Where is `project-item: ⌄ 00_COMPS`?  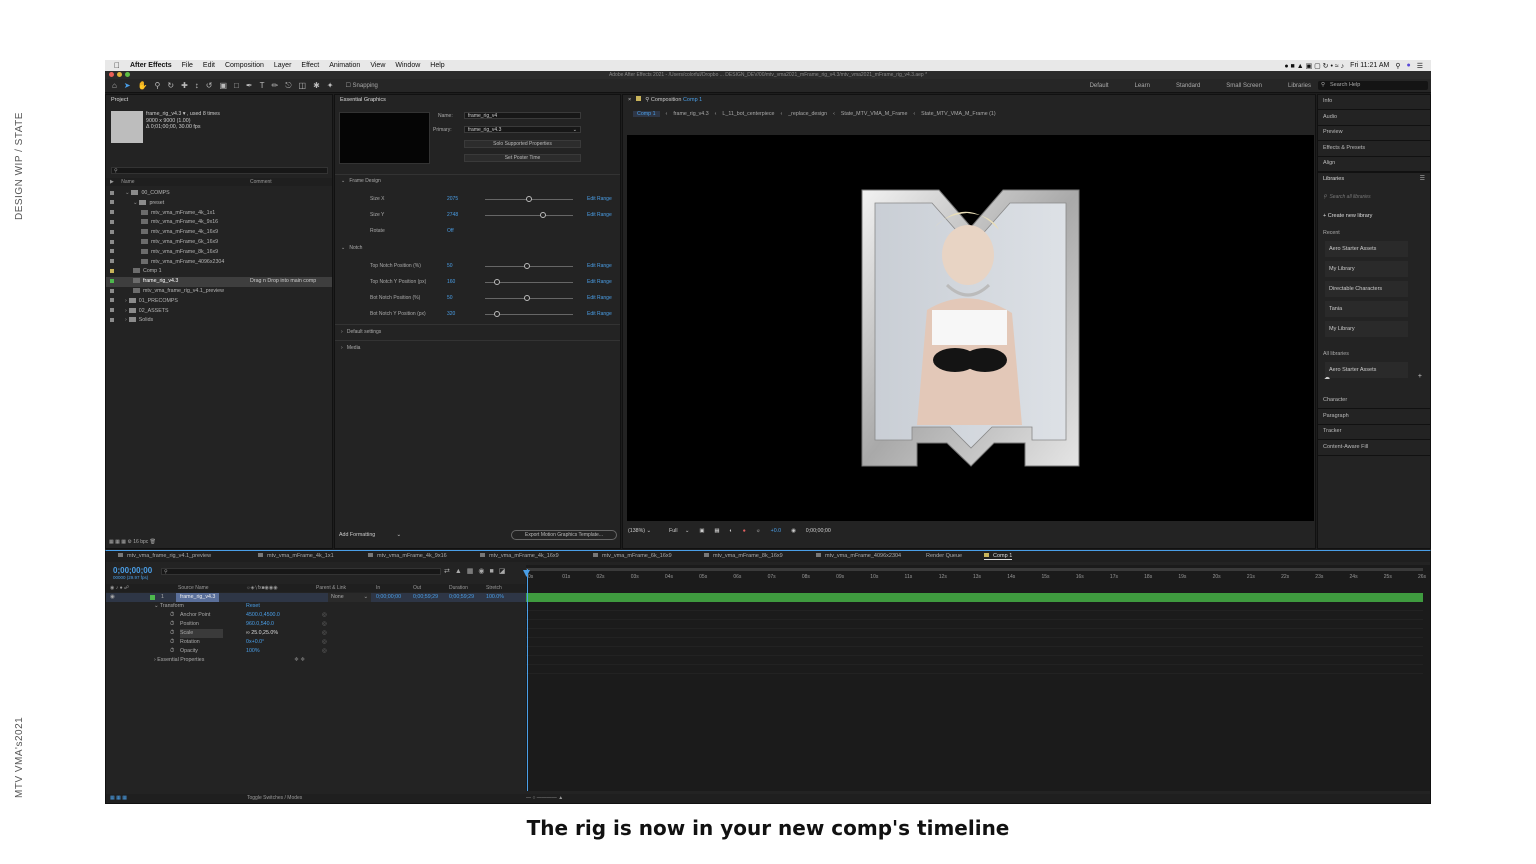 project-item: ⌄ 00_COMPS is located at coordinates (219, 194).